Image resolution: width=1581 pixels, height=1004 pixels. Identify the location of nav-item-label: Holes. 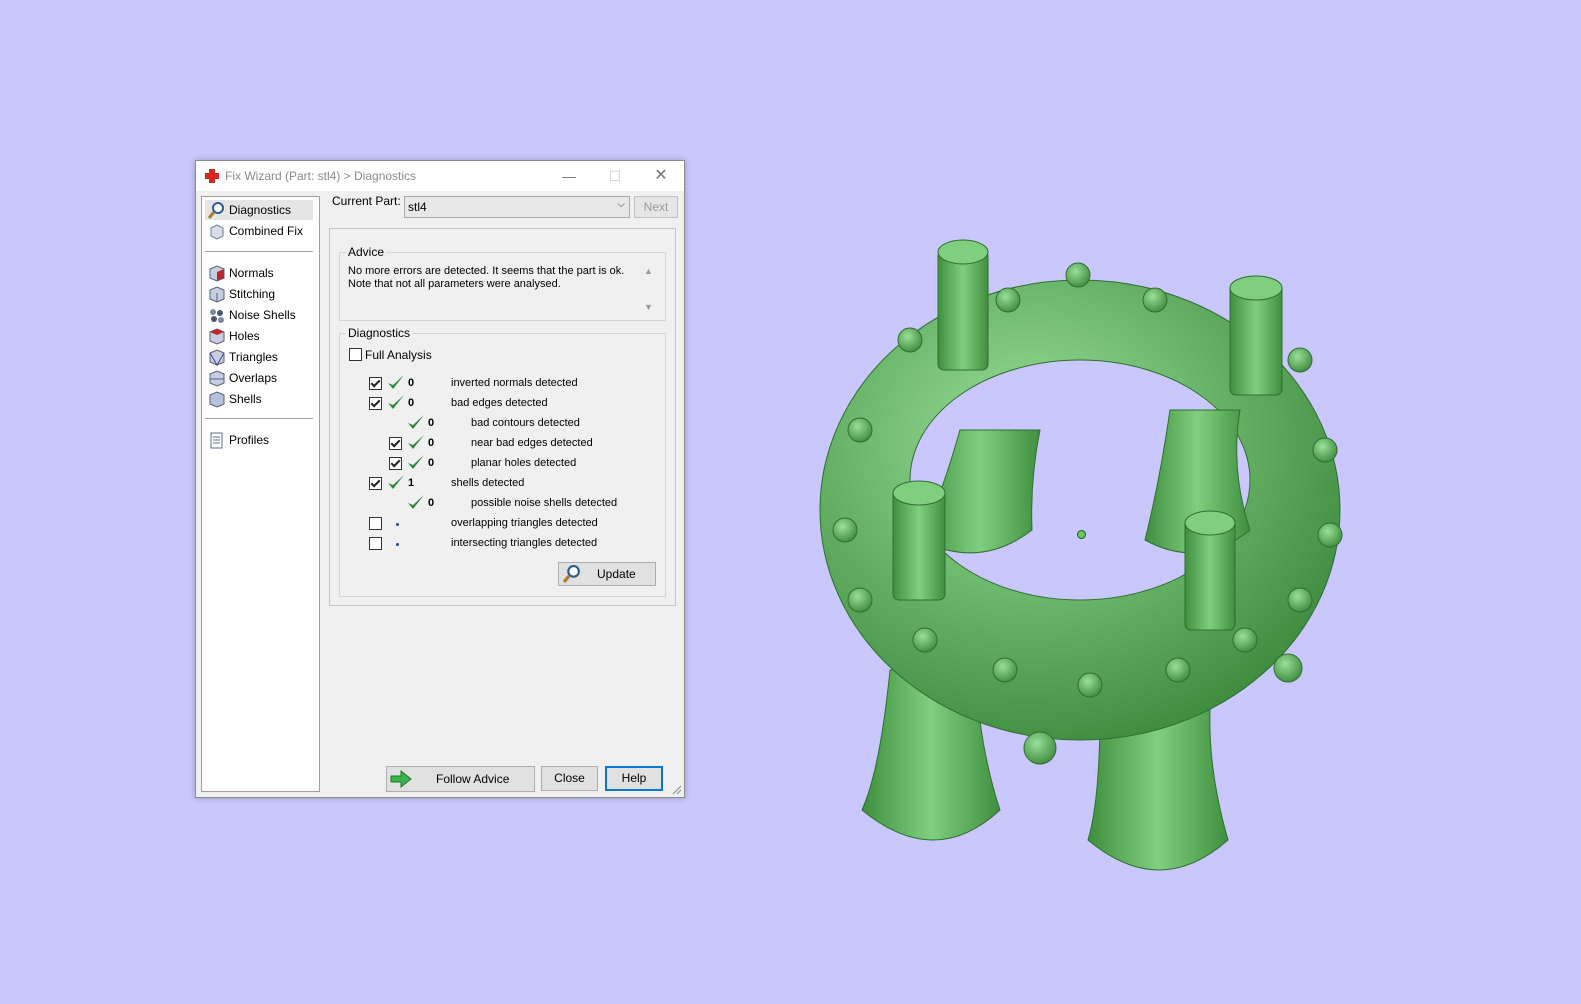
(244, 336).